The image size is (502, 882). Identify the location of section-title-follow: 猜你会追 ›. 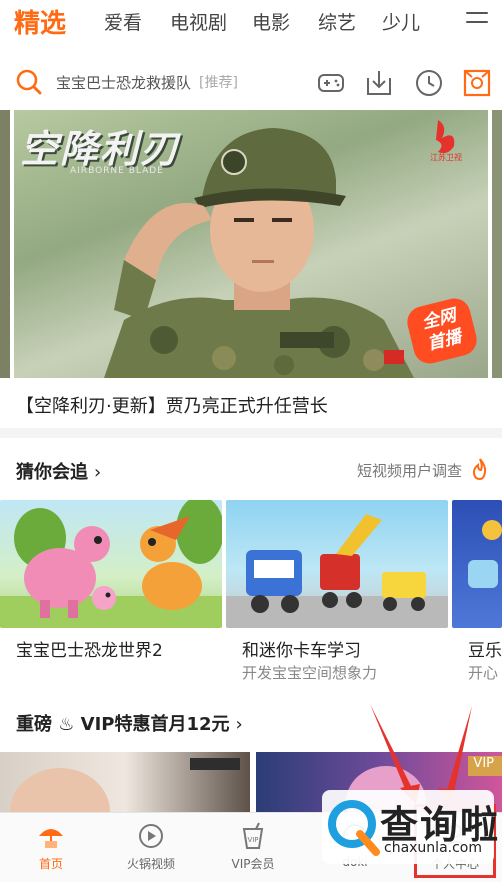
(58, 471).